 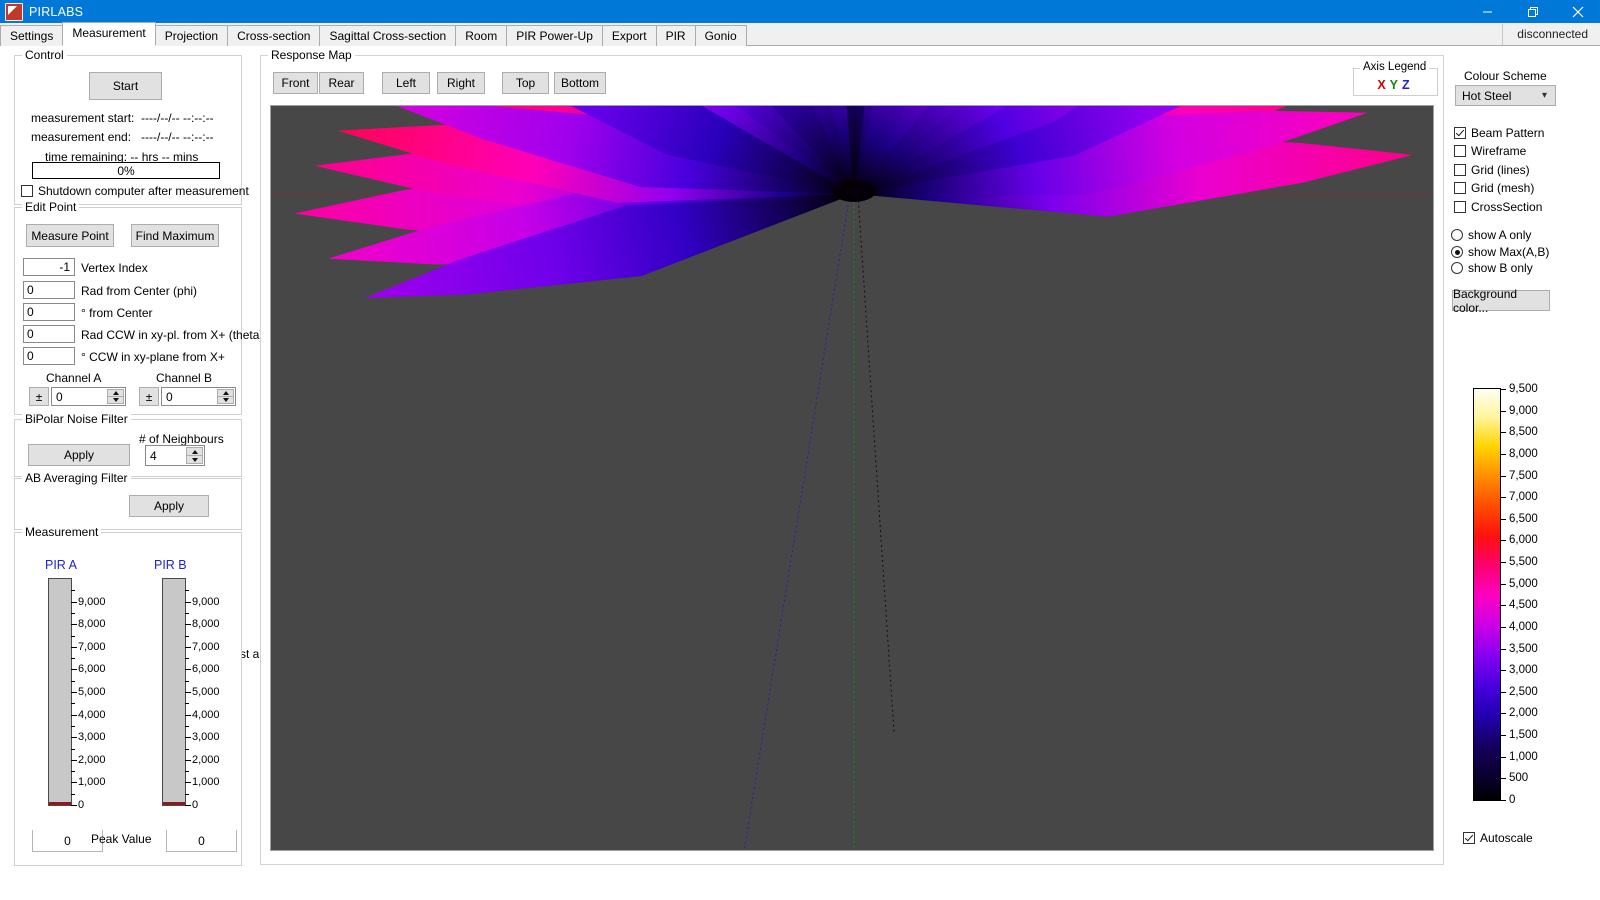 I want to click on checkbox-grid-mesh: Grid (mesh), so click(x=1494, y=188).